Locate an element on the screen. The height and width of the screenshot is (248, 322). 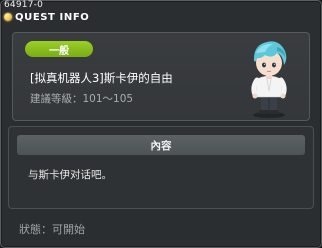
quest-level-requirement: 建議等級：101～105 is located at coordinates (82, 99).